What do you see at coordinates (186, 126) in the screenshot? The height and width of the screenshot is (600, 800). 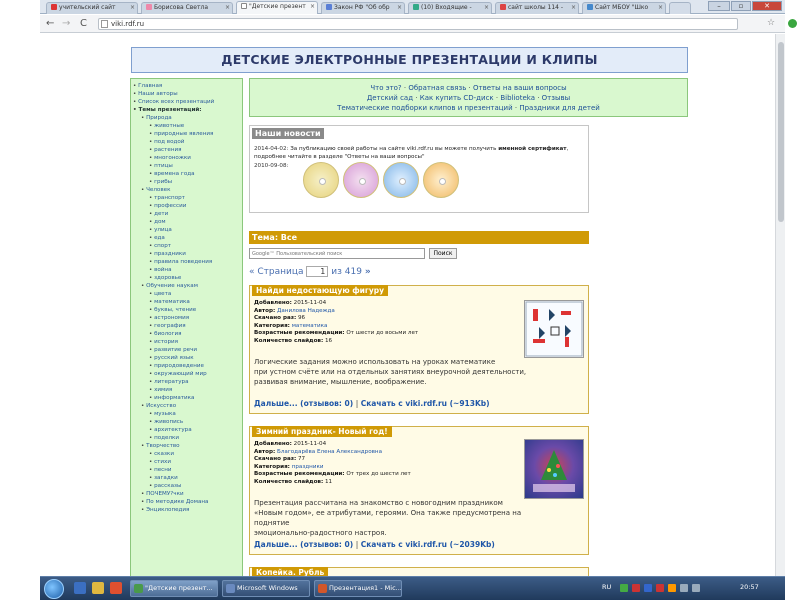 I see `sidebar-item: животные` at bounding box center [186, 126].